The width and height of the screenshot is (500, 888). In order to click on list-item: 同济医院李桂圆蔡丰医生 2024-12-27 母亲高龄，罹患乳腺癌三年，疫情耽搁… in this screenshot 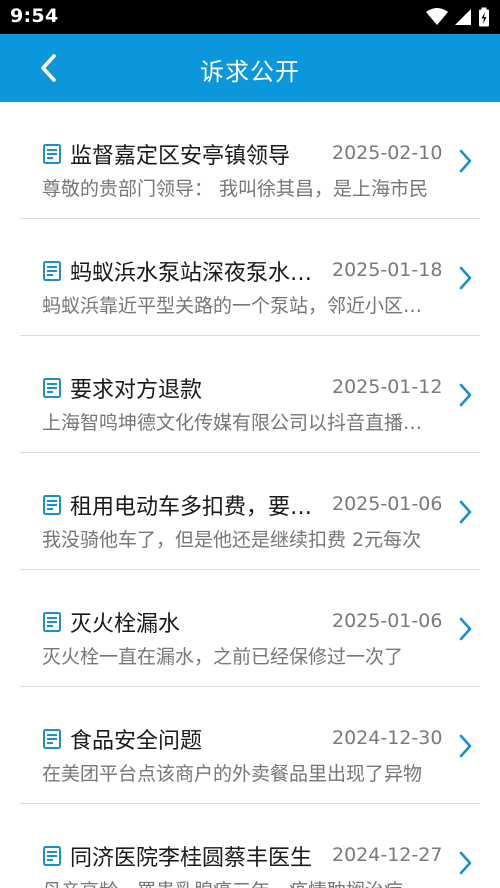, I will do `click(250, 846)`.